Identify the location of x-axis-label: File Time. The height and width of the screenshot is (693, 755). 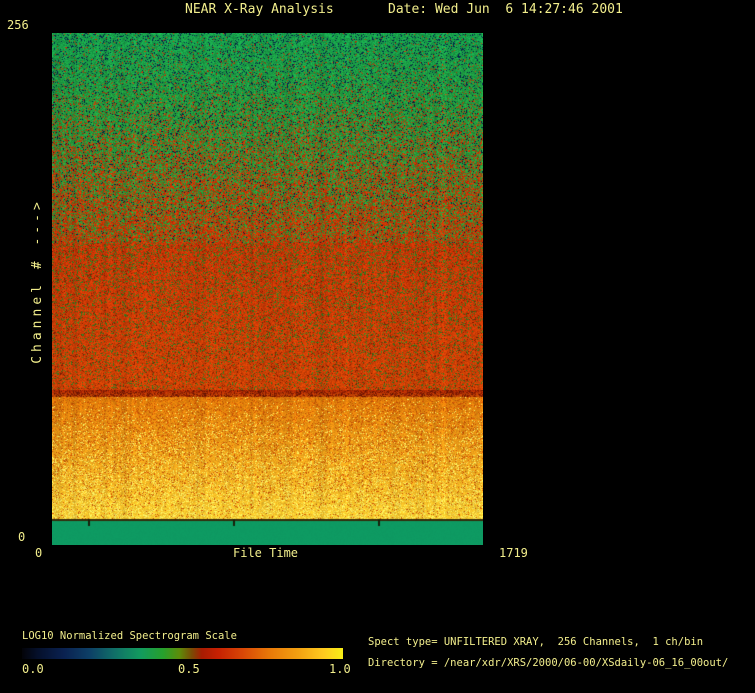
(266, 553).